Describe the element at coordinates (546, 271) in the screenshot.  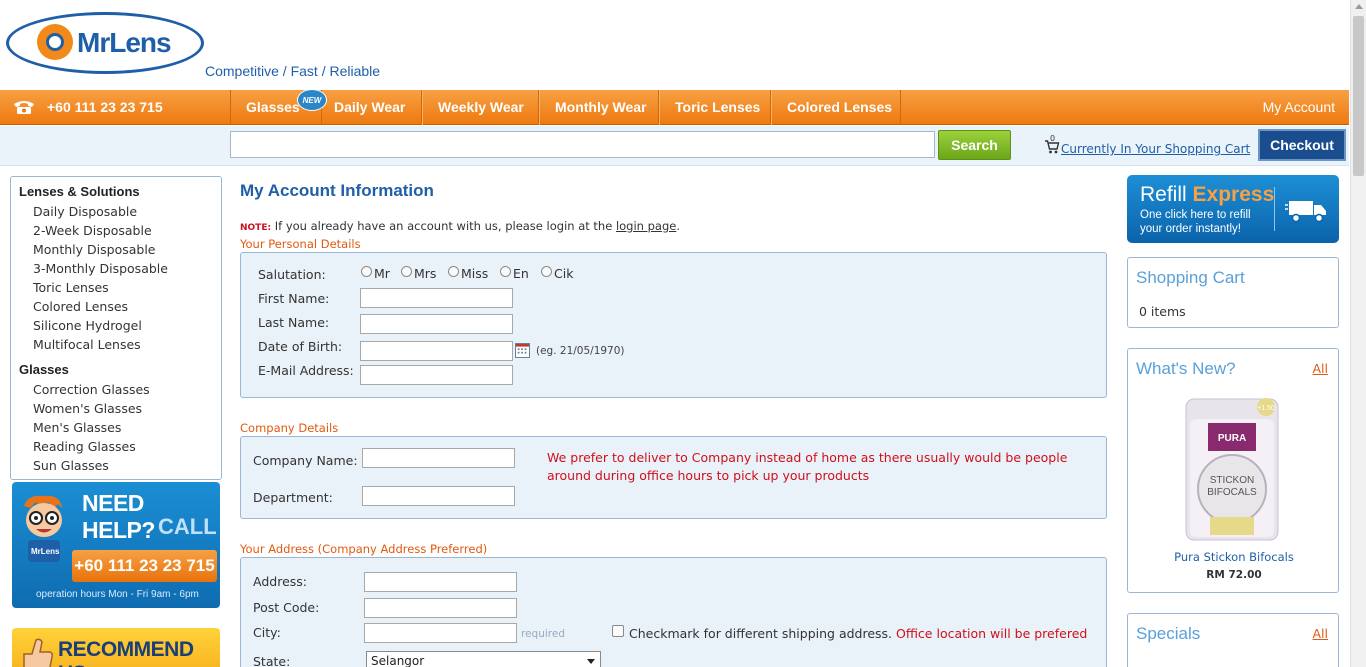
I see `salutation-cik-radio` at that location.